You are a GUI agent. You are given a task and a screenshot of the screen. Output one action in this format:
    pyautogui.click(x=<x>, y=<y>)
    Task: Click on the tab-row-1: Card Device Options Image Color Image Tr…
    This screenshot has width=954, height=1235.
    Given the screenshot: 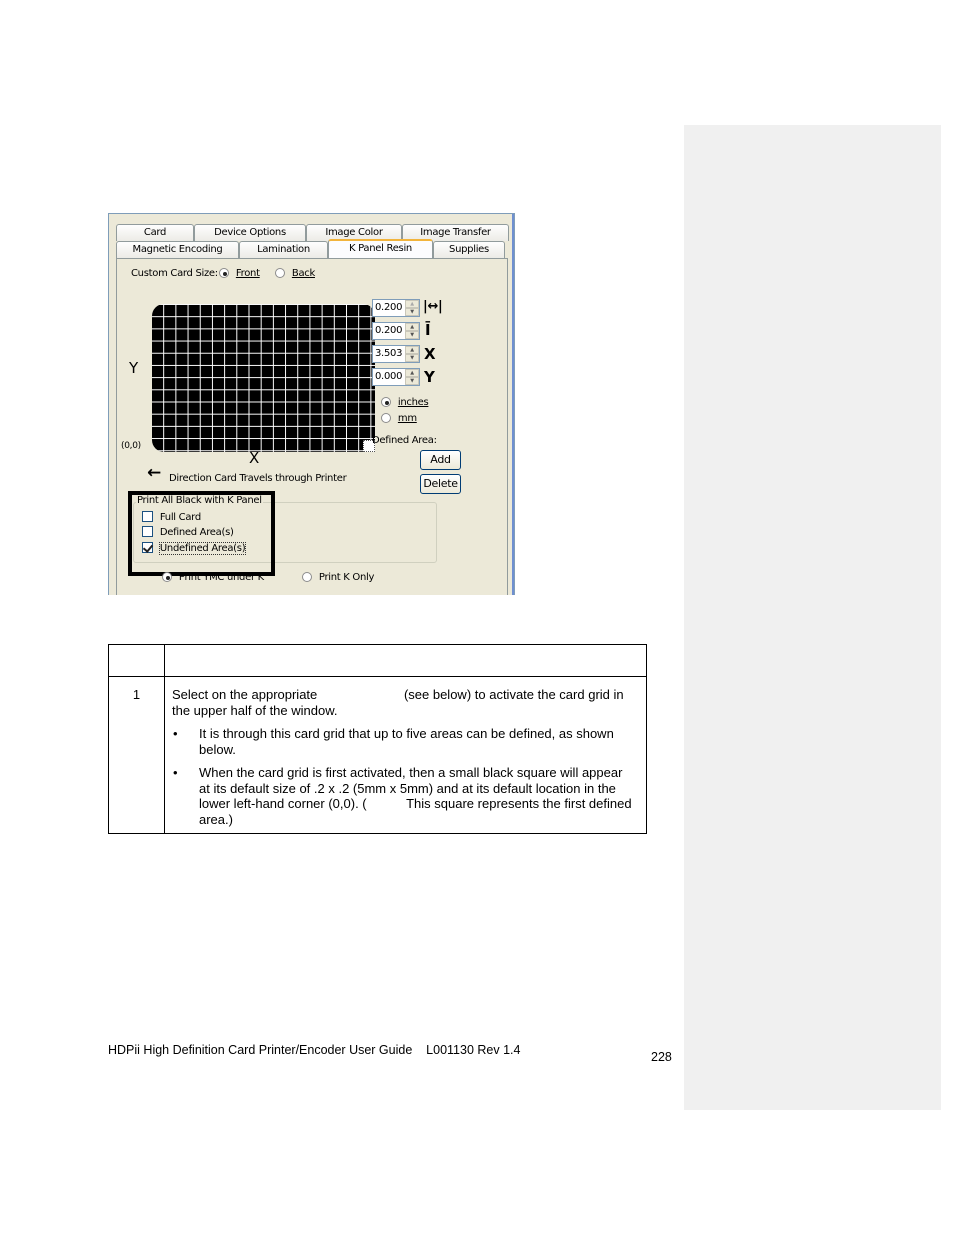 What is the action you would take?
    pyautogui.click(x=312, y=232)
    